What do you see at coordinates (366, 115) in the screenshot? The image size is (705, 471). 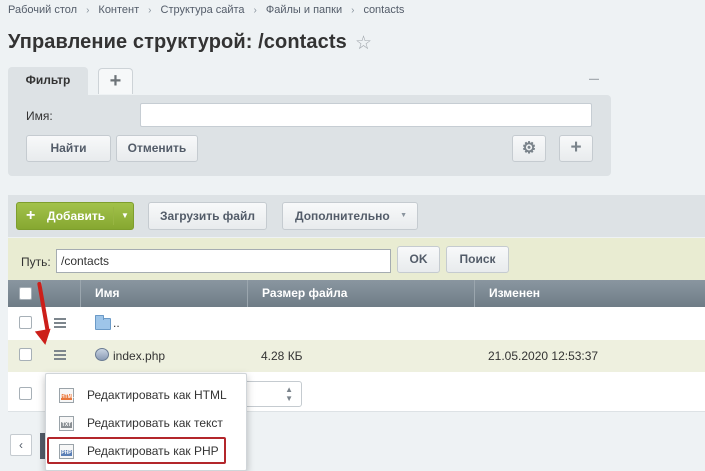 I see `name-filter-input` at bounding box center [366, 115].